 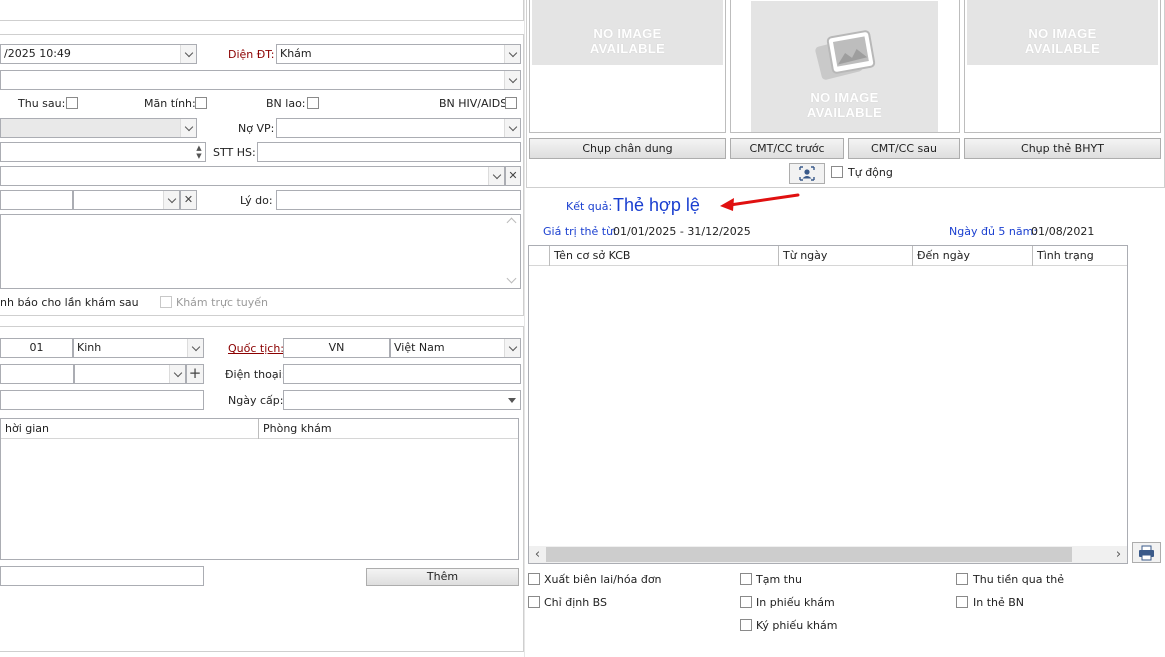 What do you see at coordinates (534, 579) in the screenshot?
I see `xuat-bien-lai-checkbox` at bounding box center [534, 579].